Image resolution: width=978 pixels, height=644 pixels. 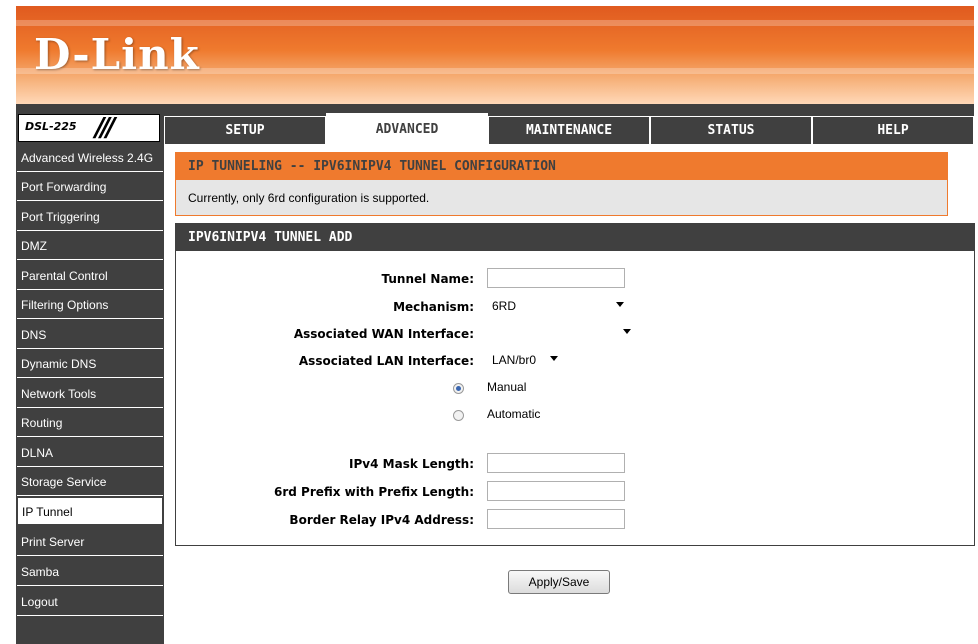 What do you see at coordinates (427, 279) in the screenshot?
I see `tunnel-name-label: Tunnel Name:` at bounding box center [427, 279].